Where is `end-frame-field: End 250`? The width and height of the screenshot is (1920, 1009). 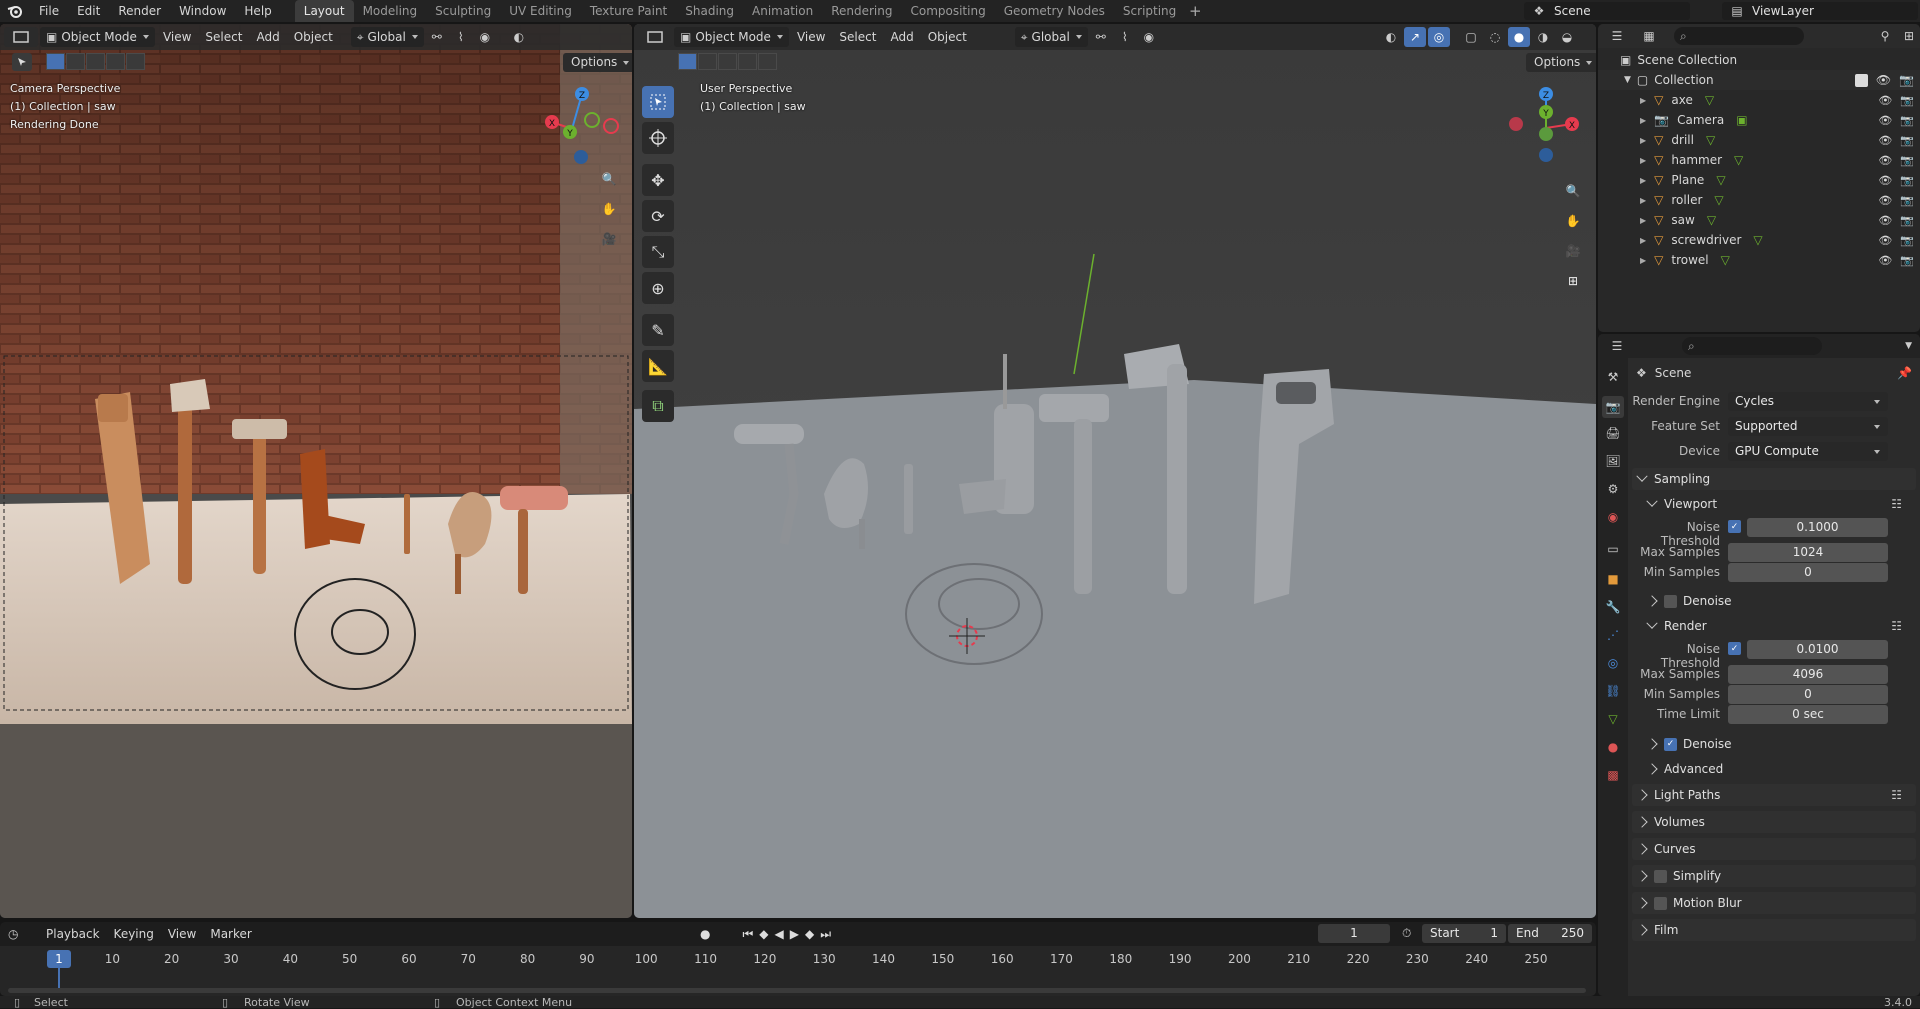 end-frame-field: End 250 is located at coordinates (1550, 933).